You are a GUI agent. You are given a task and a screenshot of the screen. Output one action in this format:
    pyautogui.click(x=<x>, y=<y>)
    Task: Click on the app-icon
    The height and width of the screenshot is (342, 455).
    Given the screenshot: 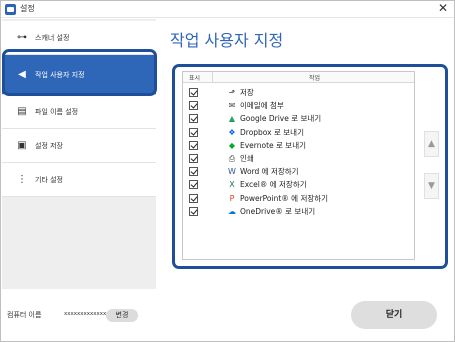 What is the action you would take?
    pyautogui.click(x=10, y=9)
    